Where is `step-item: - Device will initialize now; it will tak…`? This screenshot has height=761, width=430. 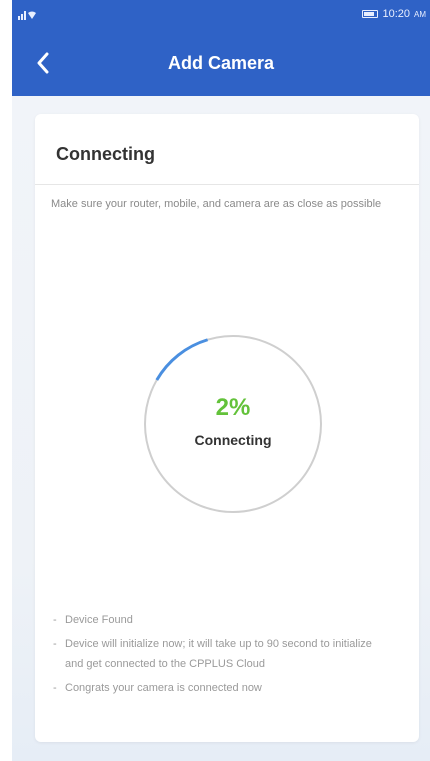 step-item: - Device will initialize now; it will tak… is located at coordinates (216, 654).